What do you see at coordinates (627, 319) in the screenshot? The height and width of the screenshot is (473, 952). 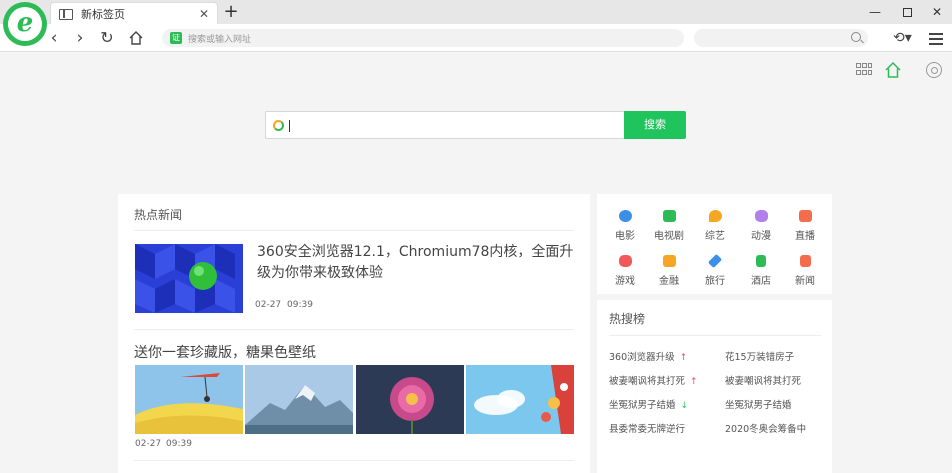 I see `hot-search-heading: 热搜榜` at bounding box center [627, 319].